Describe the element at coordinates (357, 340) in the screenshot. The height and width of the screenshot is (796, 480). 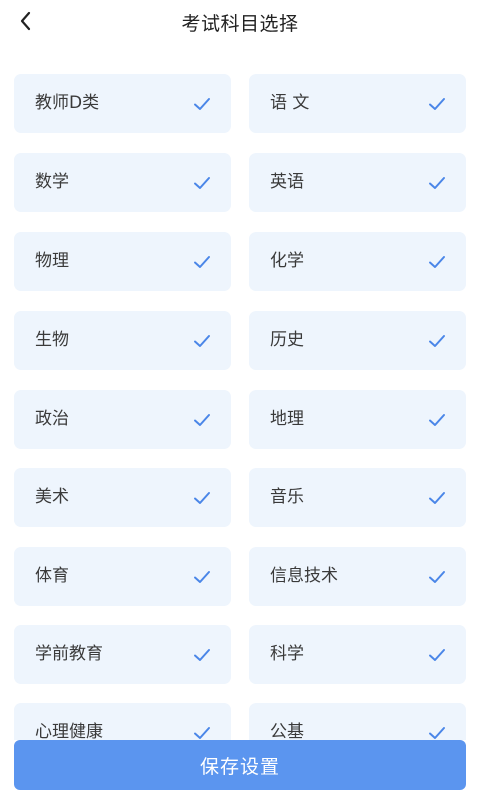
I see `subject-card: 历史` at that location.